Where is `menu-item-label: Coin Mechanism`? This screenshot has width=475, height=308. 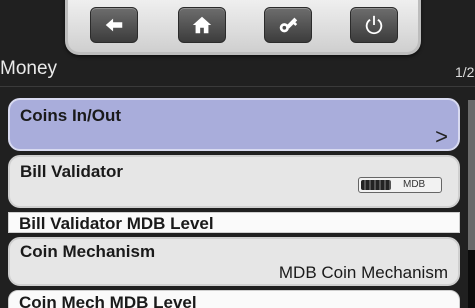 menu-item-label: Coin Mechanism is located at coordinates (88, 251).